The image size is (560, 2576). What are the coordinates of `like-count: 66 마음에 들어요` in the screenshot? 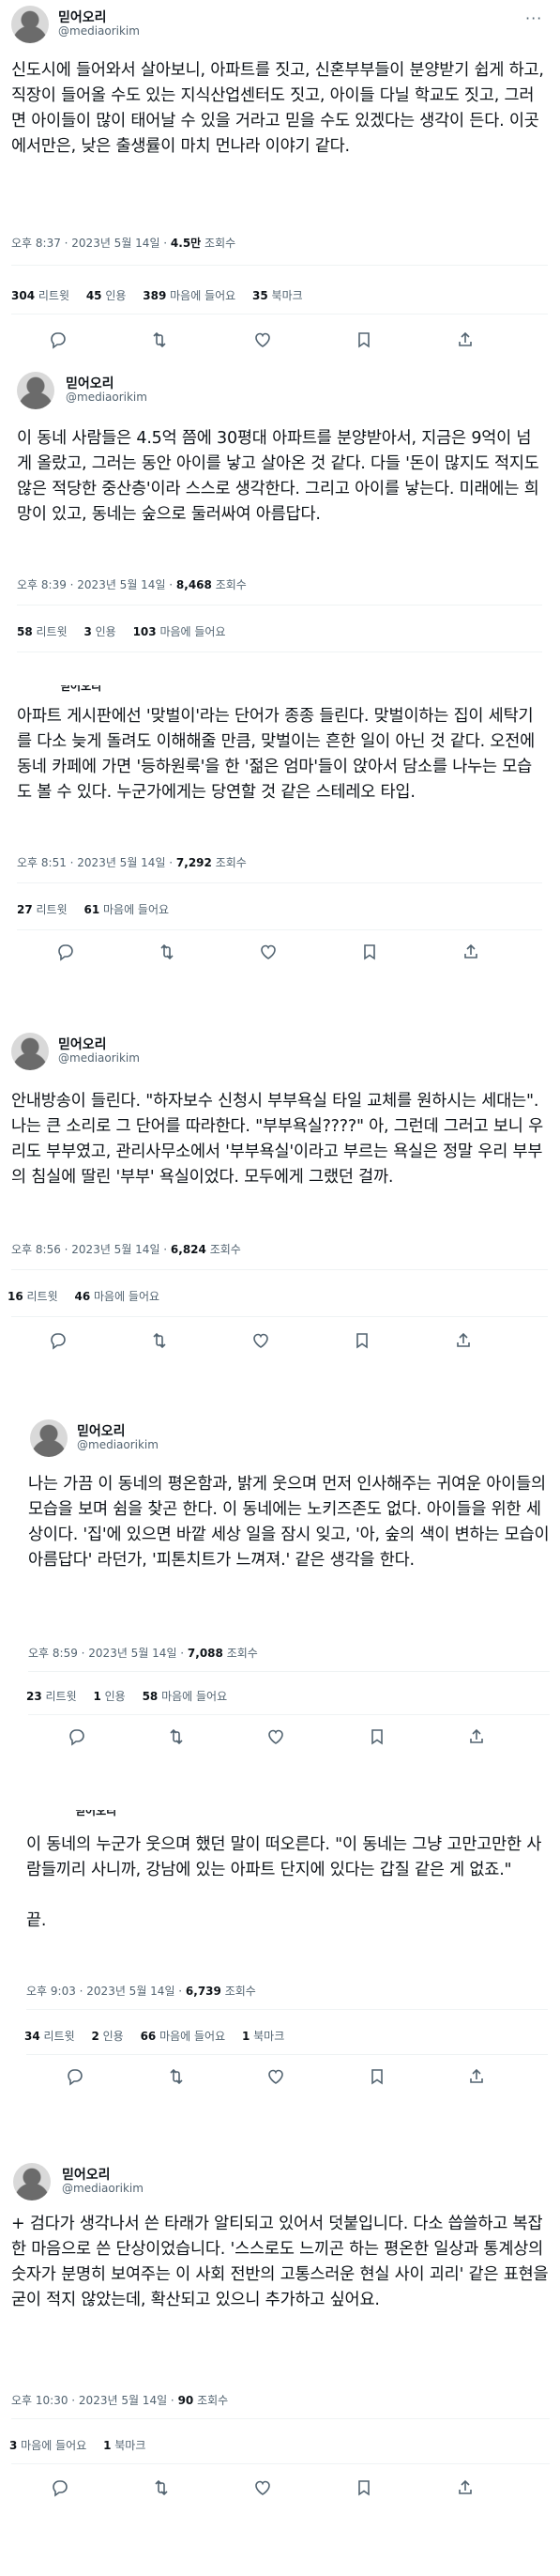 It's located at (183, 2037).